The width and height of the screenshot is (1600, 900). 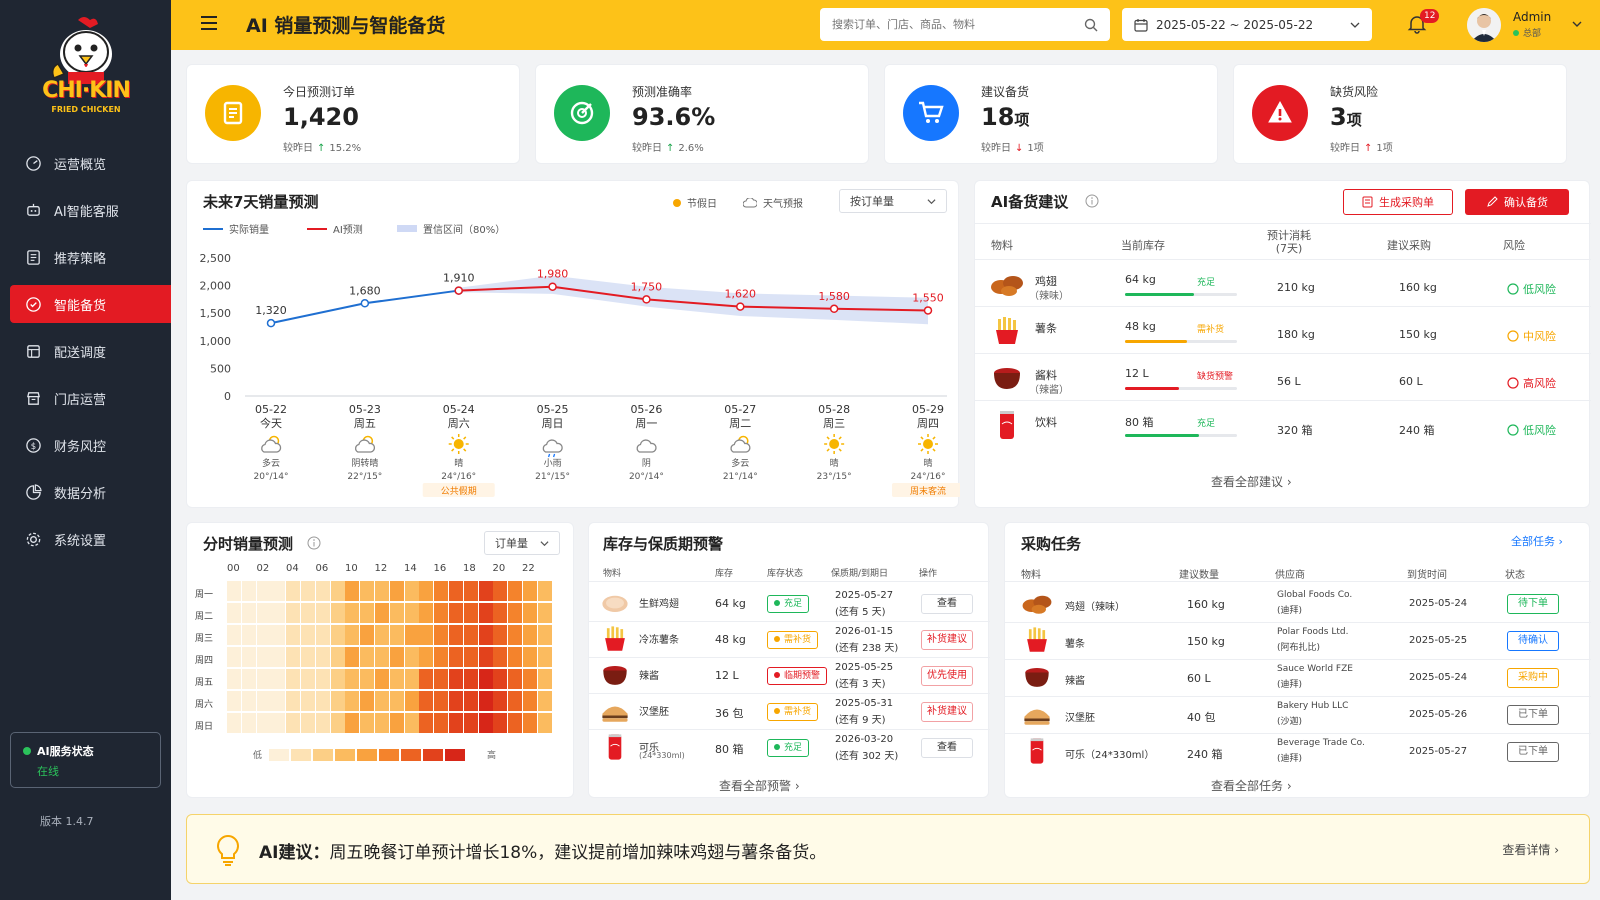 I want to click on cola-can-icon, so click(x=1007, y=425).